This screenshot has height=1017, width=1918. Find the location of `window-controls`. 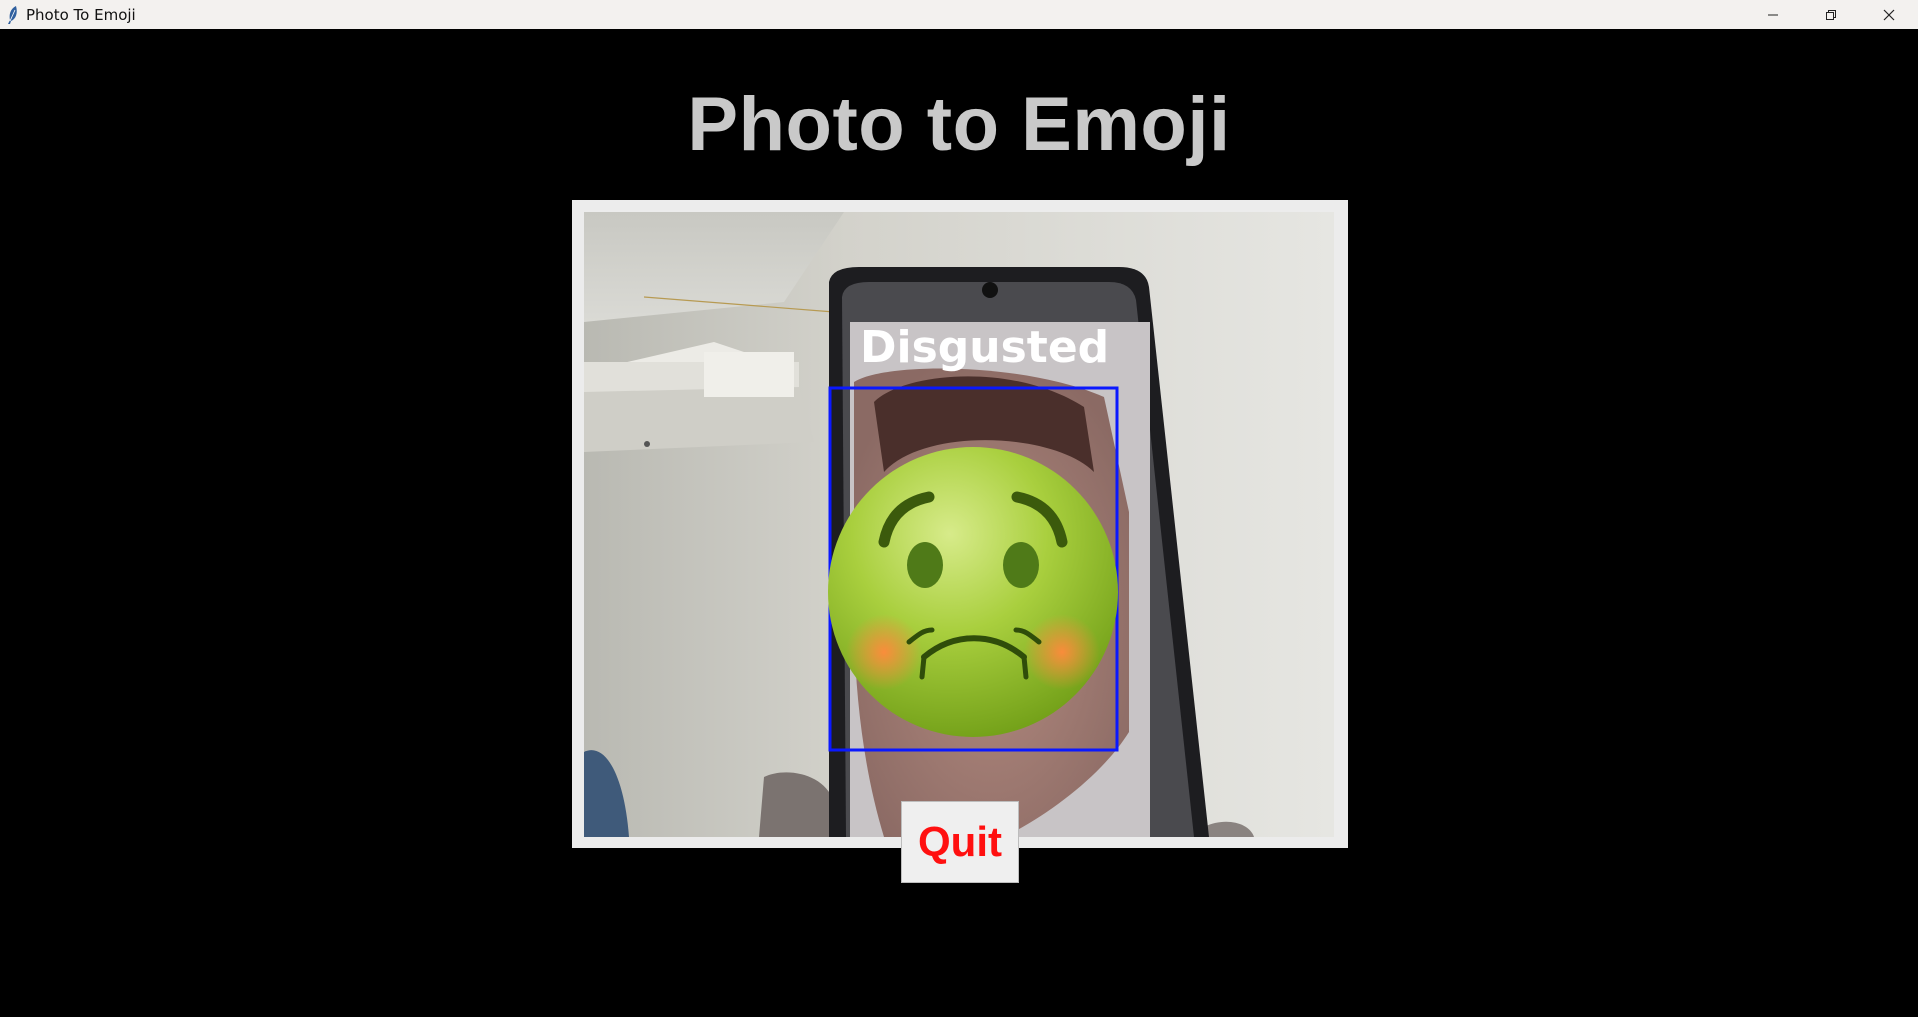

window-controls is located at coordinates (1831, 14).